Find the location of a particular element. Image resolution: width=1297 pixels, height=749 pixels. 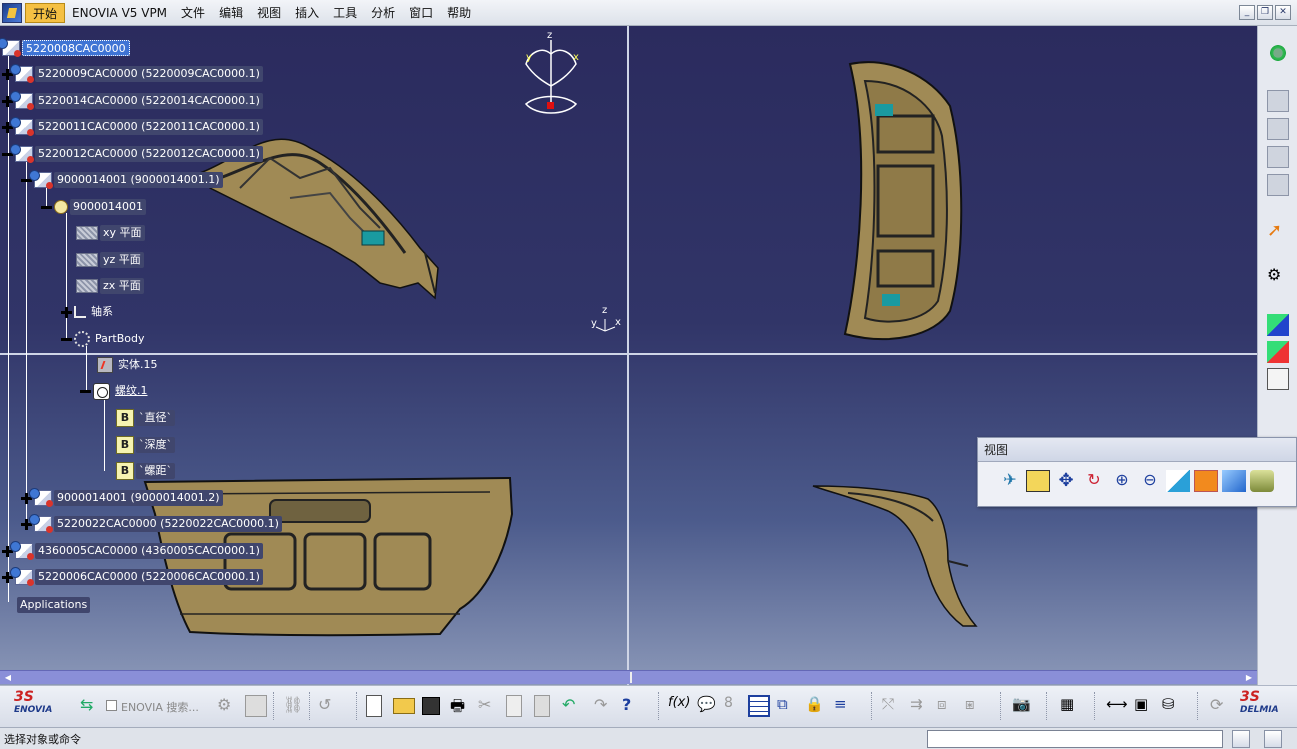

multi-view-icon is located at coordinates (1206, 481).